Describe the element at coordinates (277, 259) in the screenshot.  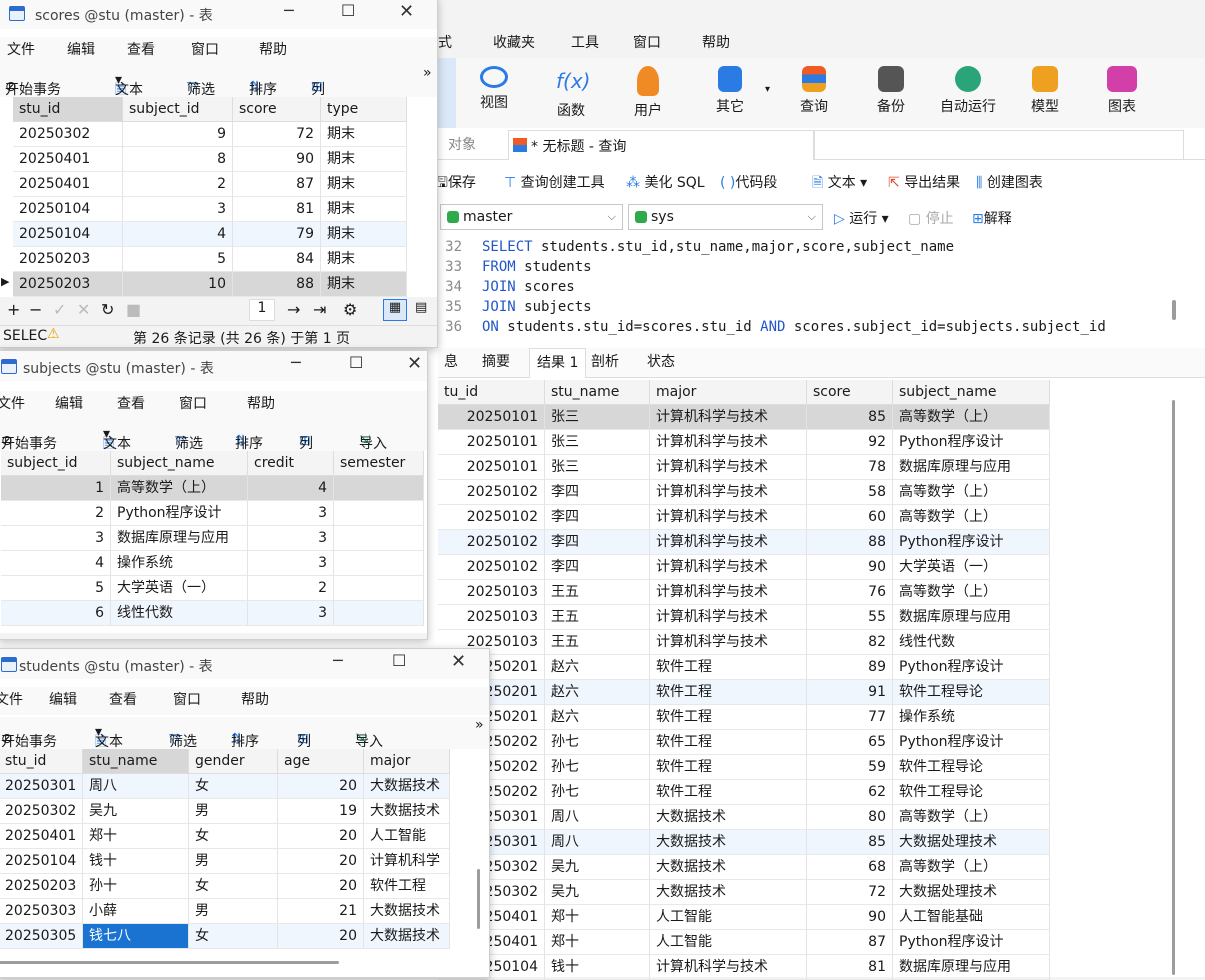
I see `table-cell: 84` at that location.